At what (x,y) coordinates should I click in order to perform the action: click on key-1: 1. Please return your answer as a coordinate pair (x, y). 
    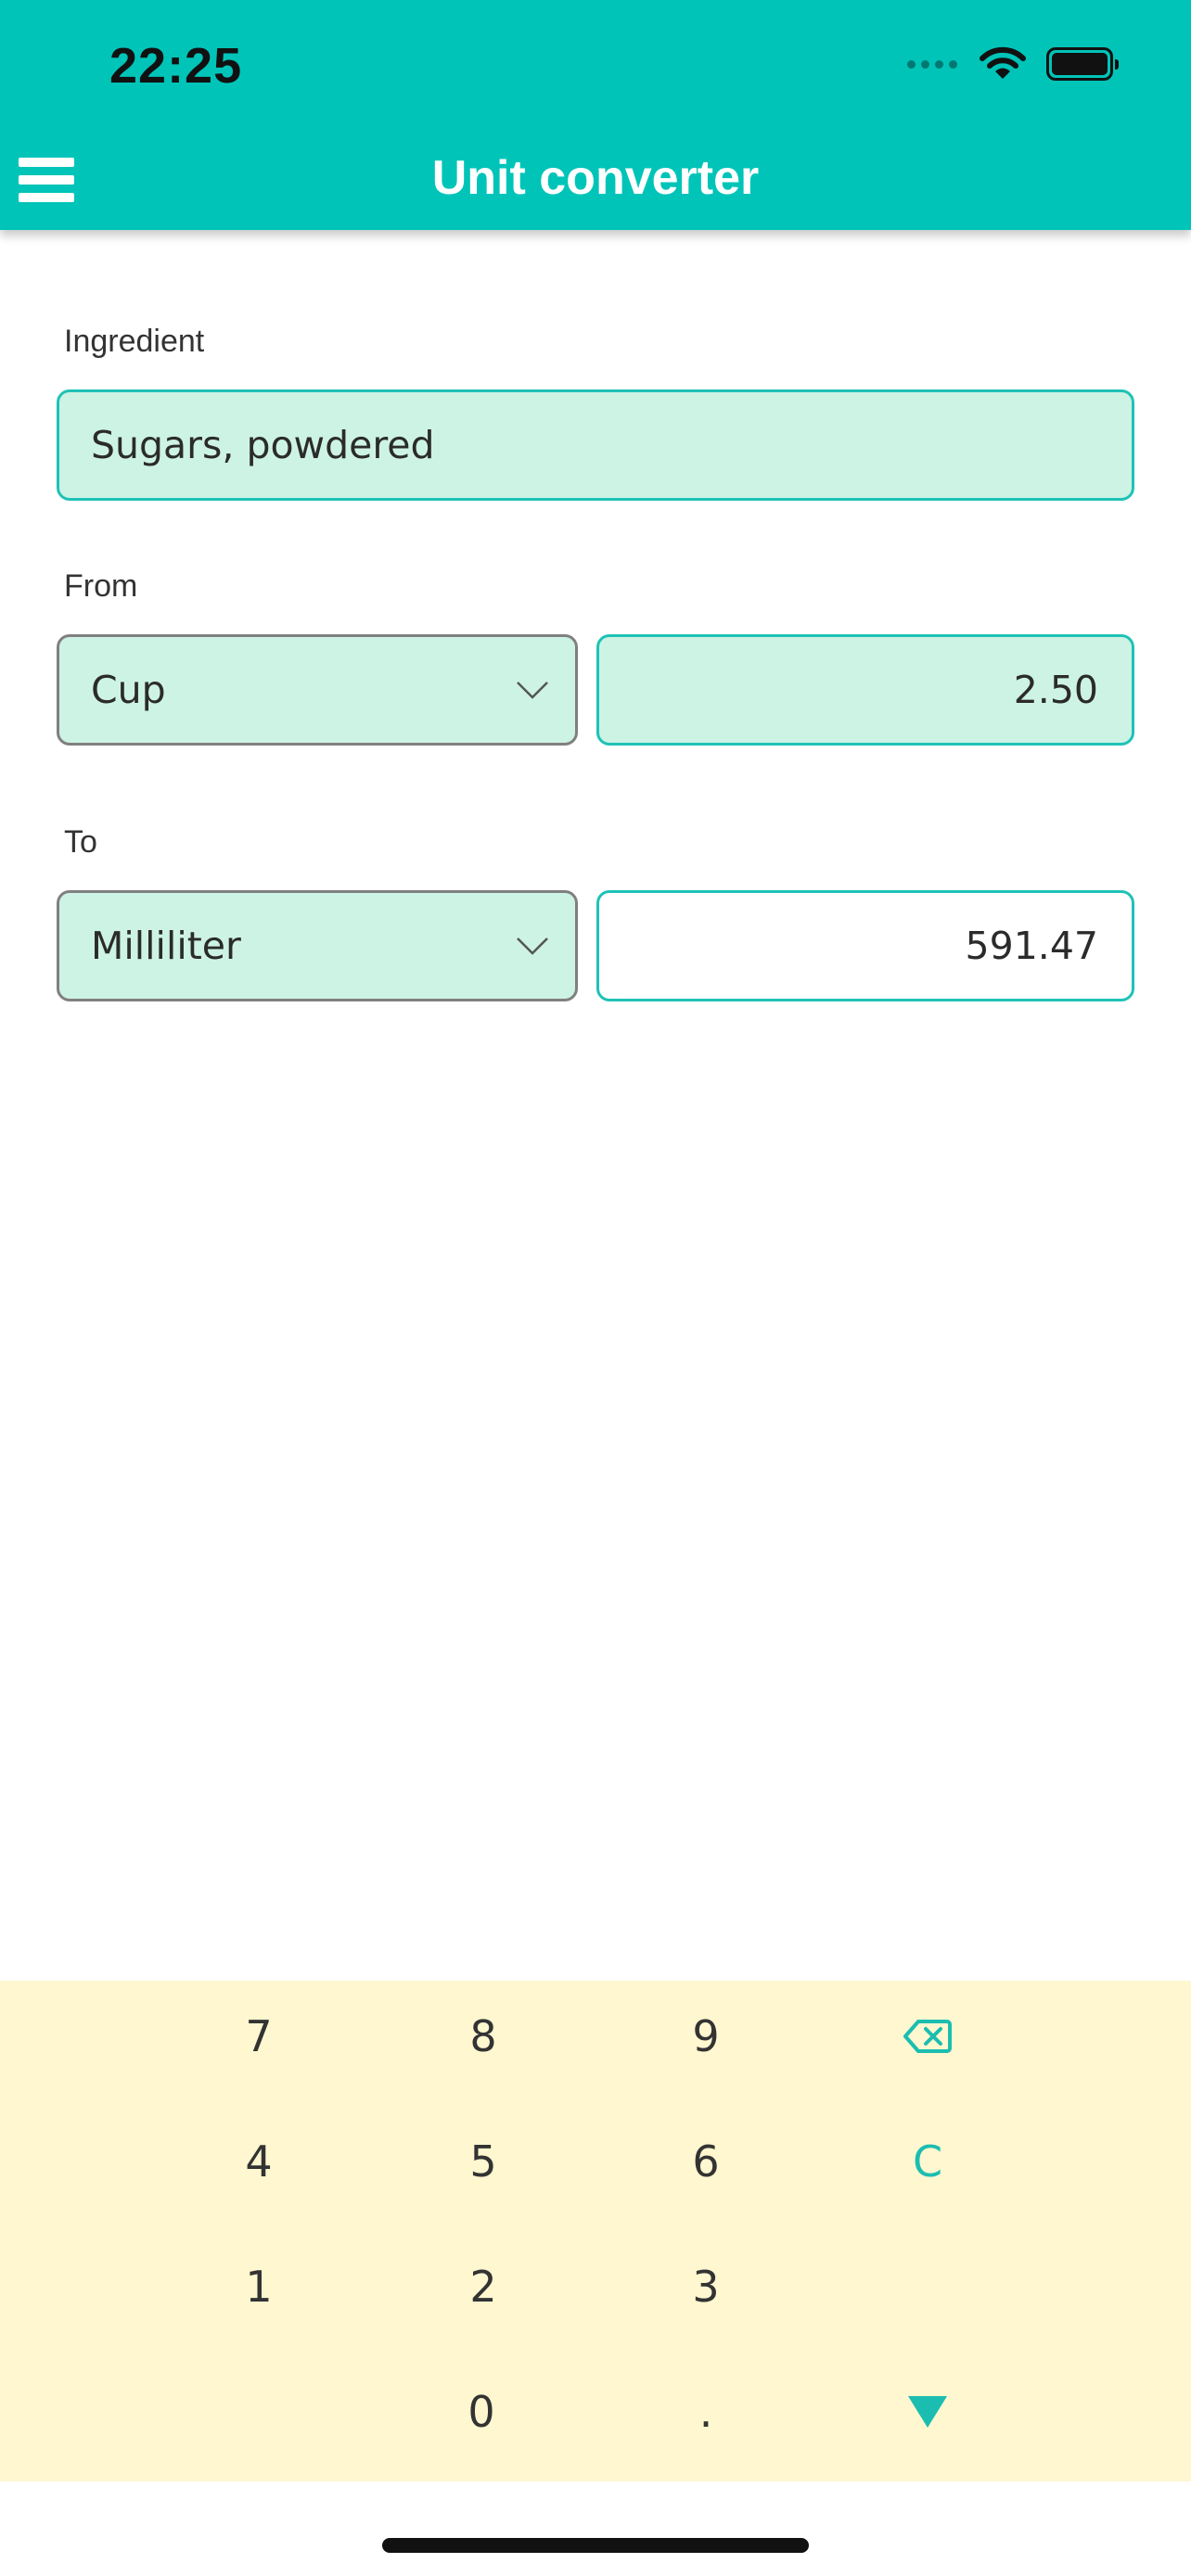
    Looking at the image, I should click on (259, 2286).